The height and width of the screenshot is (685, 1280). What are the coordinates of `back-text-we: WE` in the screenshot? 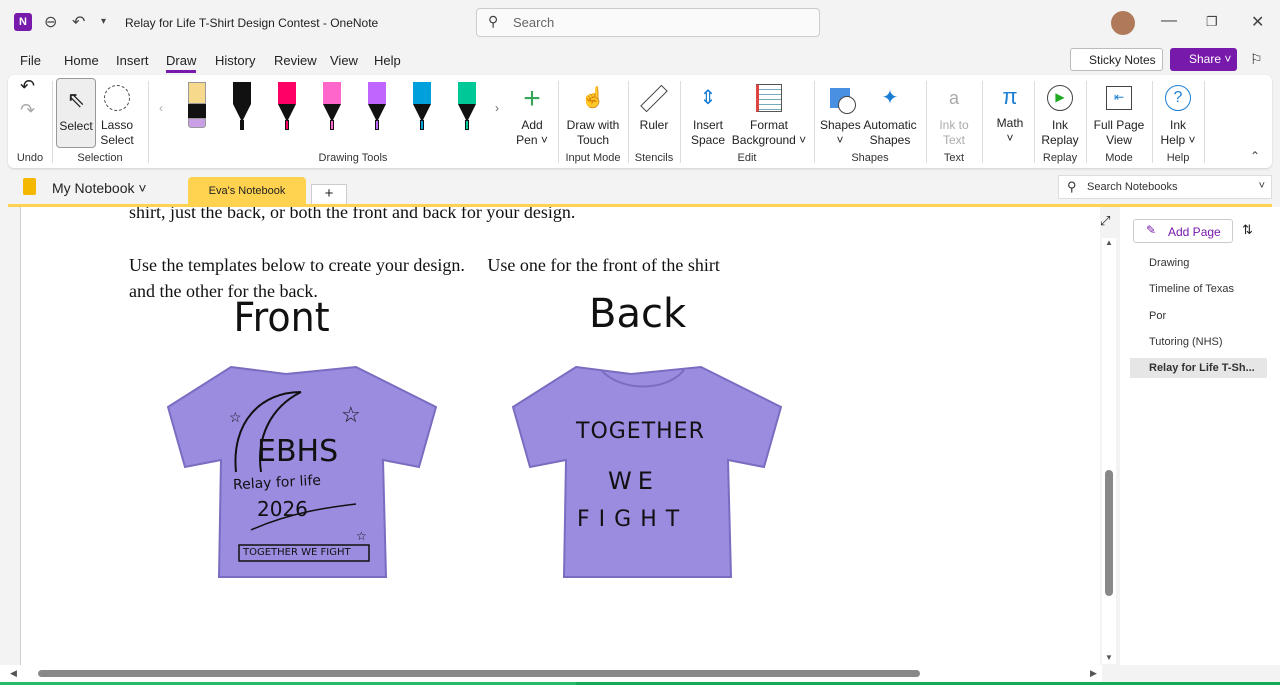 It's located at (633, 481).